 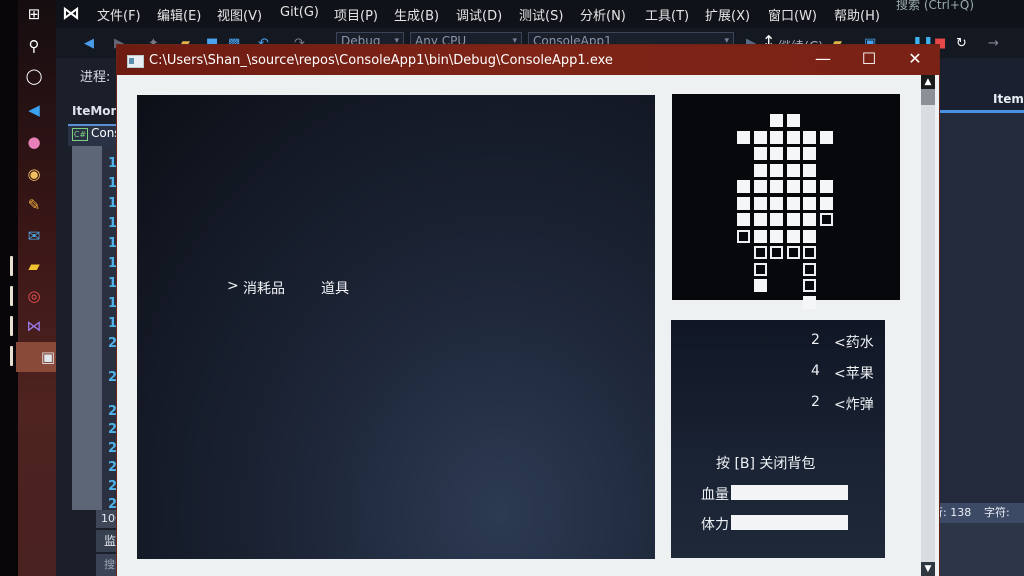 What do you see at coordinates (34, 14) in the screenshot?
I see `windows-start-icon: ⊞` at bounding box center [34, 14].